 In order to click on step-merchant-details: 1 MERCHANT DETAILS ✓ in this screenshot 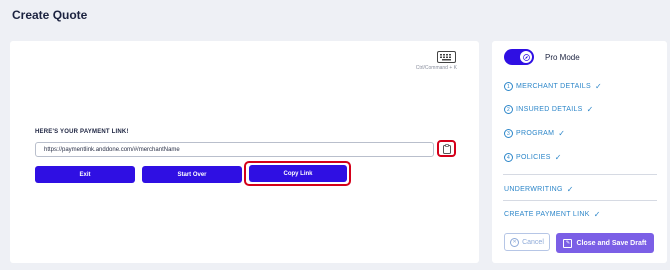, I will do `click(553, 86)`.